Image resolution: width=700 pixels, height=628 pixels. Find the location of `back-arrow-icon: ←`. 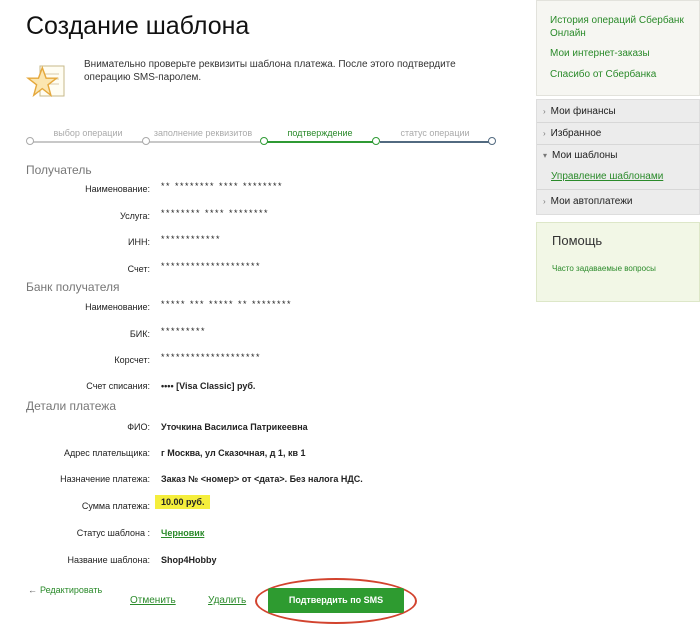

back-arrow-icon: ← is located at coordinates (32, 590).